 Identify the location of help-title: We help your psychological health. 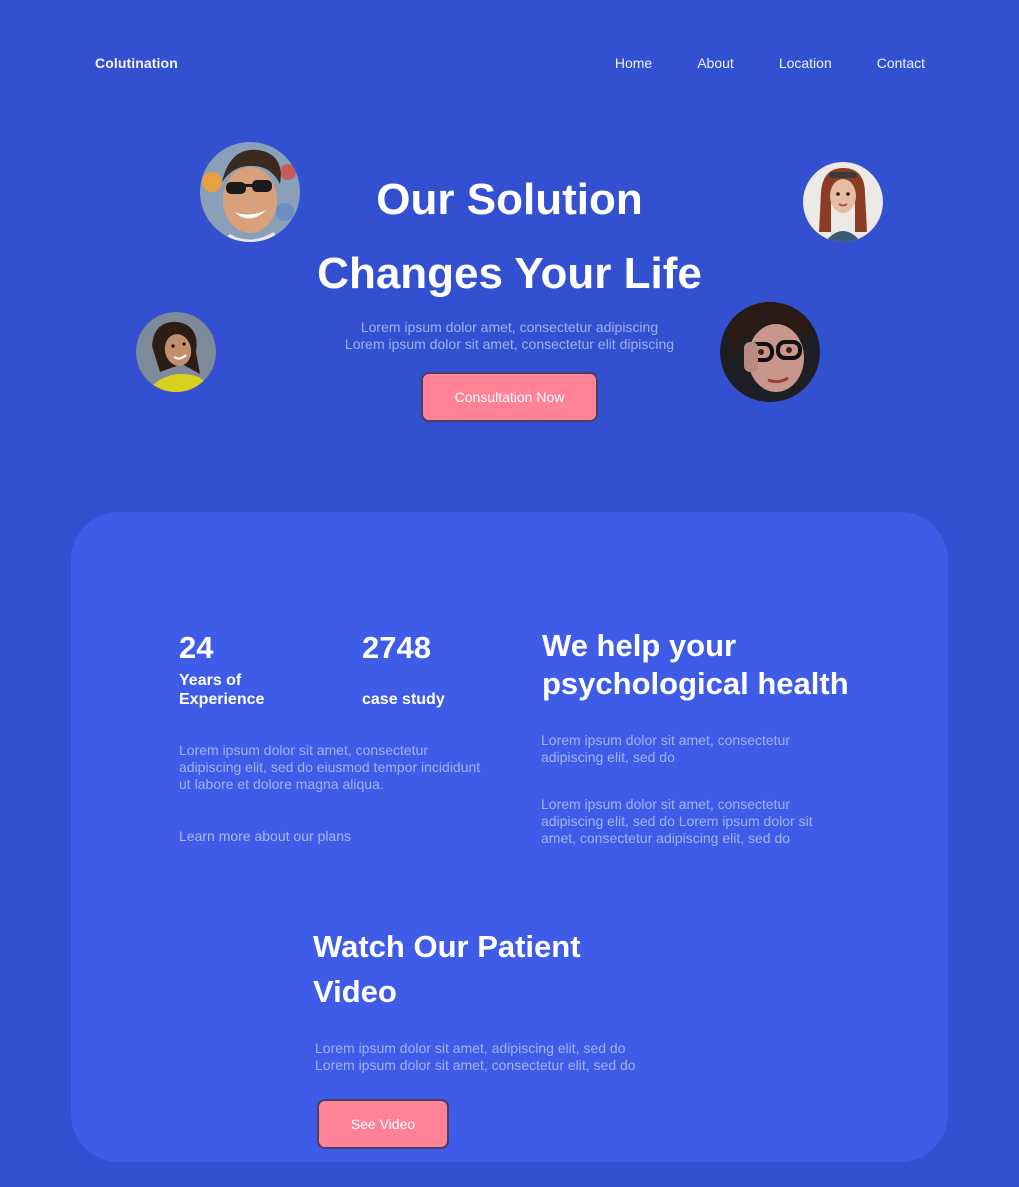
(695, 665).